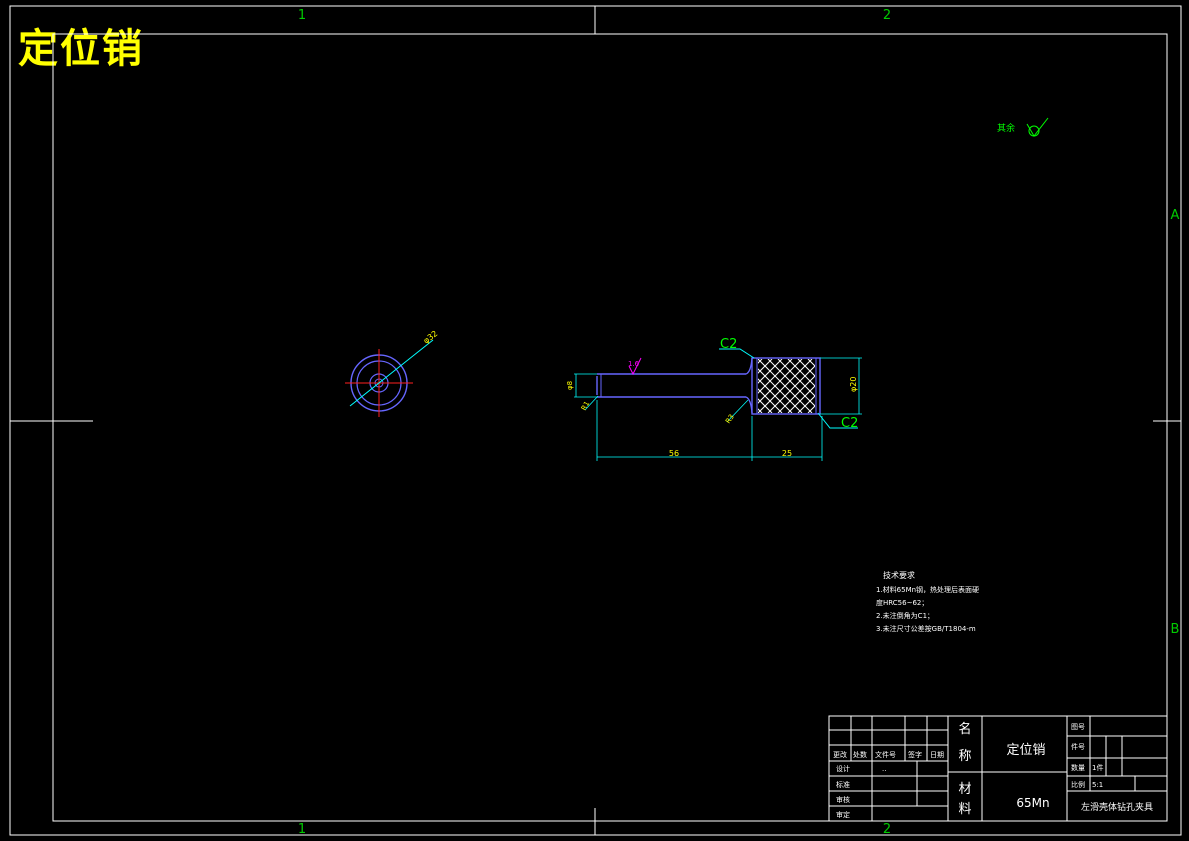  What do you see at coordinates (926, 628) in the screenshot?
I see `notes-line-4: 3.未注尺寸公差按GB/T1804-m` at bounding box center [926, 628].